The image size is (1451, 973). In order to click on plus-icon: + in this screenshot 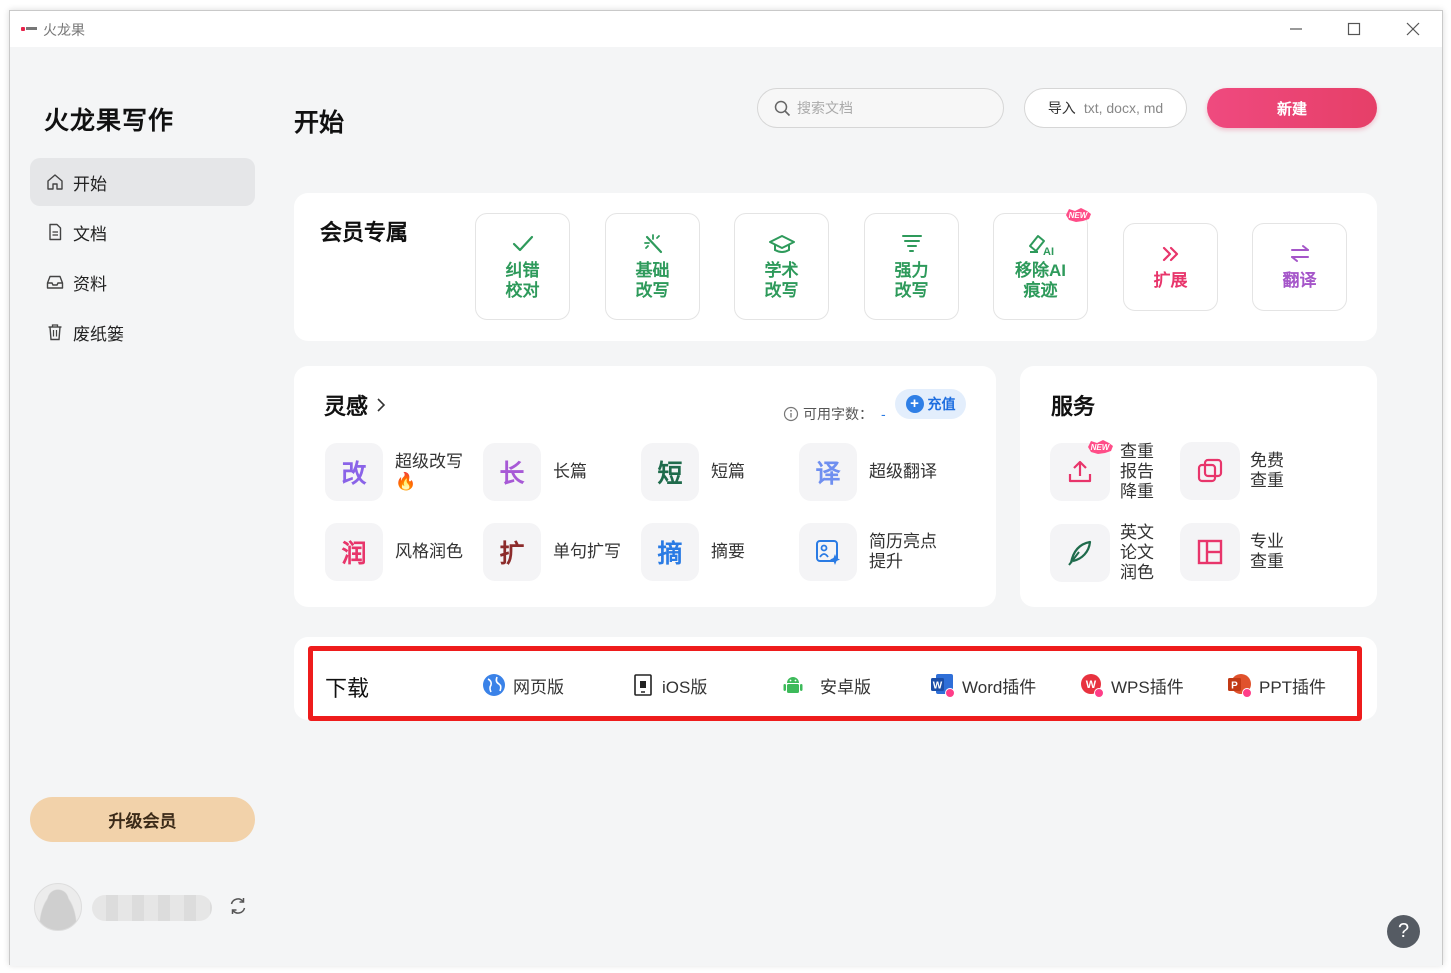, I will do `click(914, 404)`.